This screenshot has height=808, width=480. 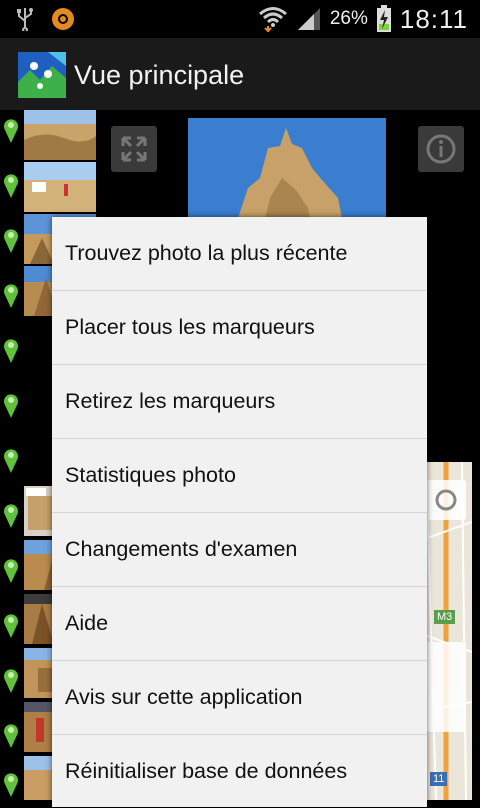 I want to click on menu-item-find-latest-photo: Trouvez photo la plus récente, so click(x=239, y=254).